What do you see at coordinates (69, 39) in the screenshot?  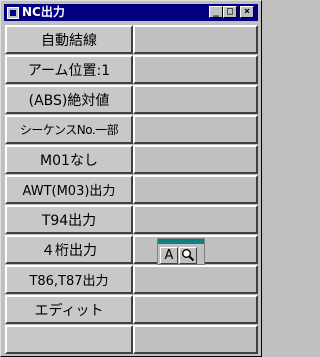 I see `auto-wiring-button: 自動結線` at bounding box center [69, 39].